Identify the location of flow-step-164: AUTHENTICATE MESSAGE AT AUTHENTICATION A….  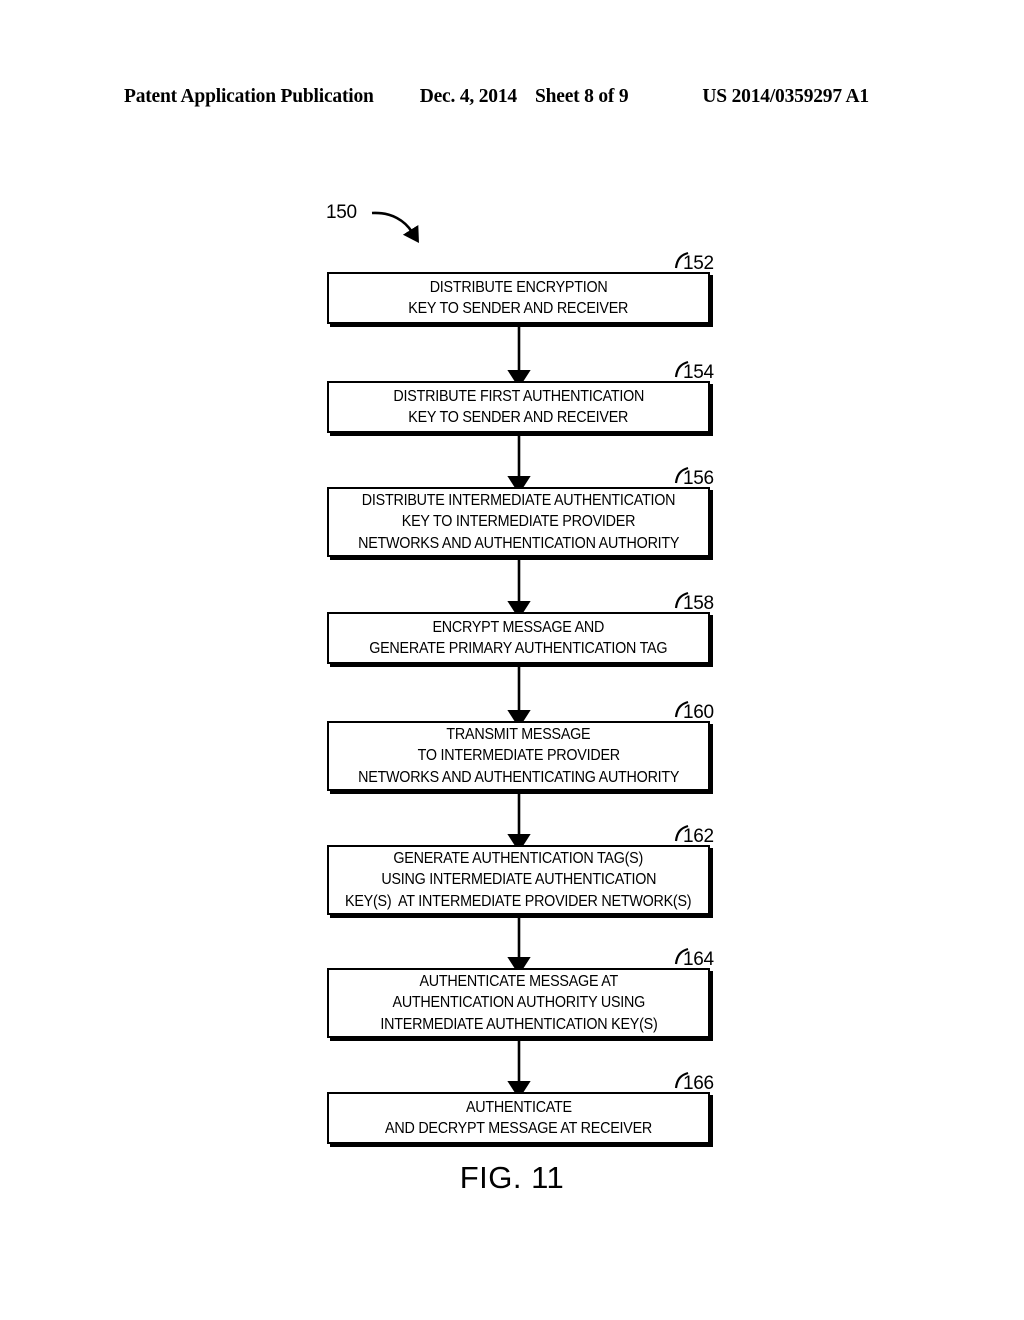
(518, 1003).